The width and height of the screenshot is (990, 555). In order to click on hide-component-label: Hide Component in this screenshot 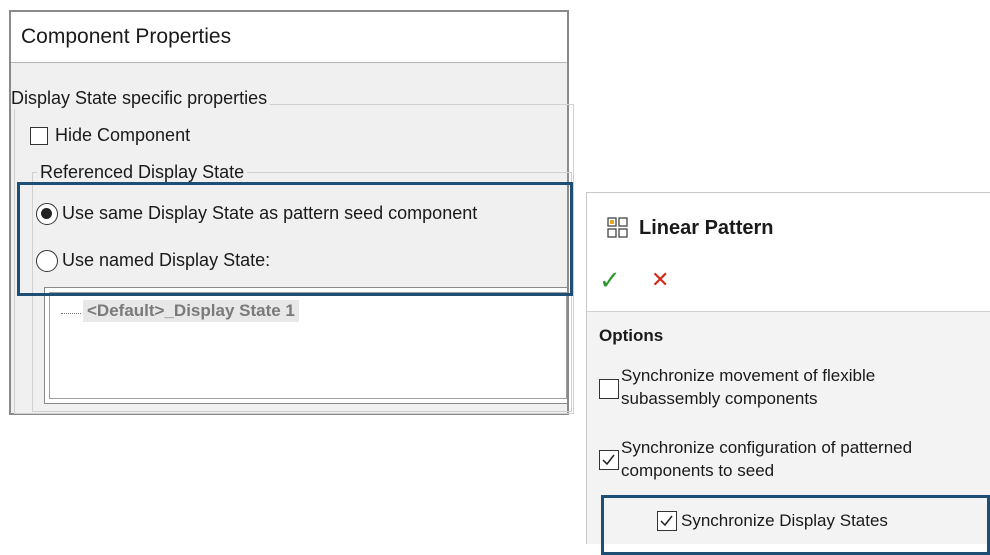, I will do `click(123, 135)`.